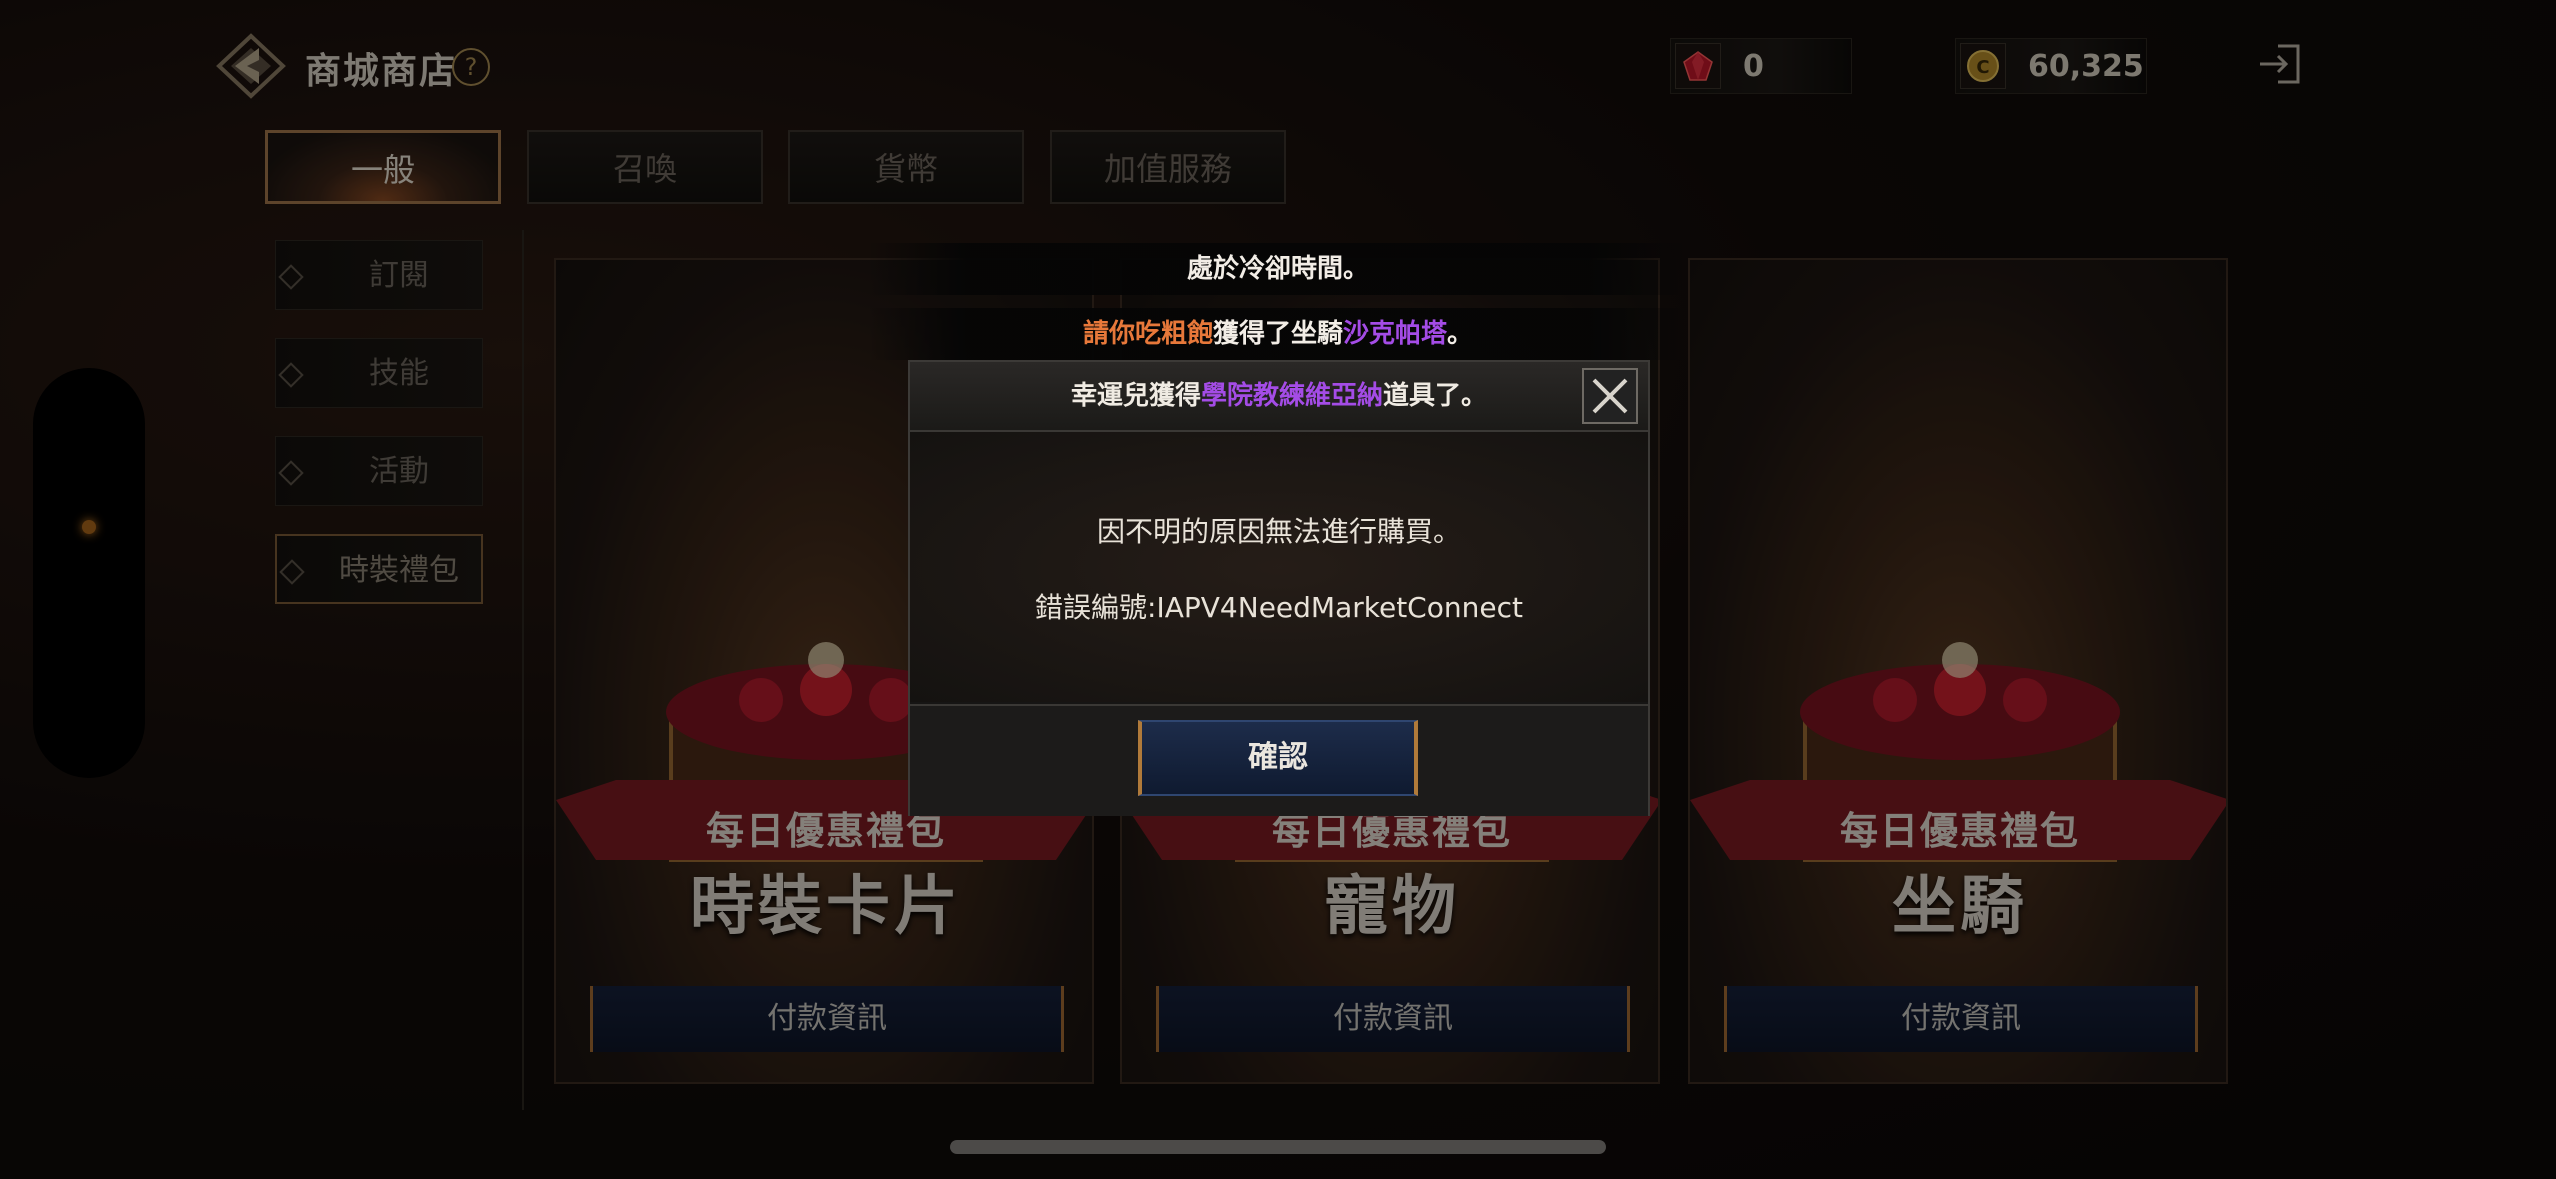 The height and width of the screenshot is (1179, 2556). Describe the element at coordinates (1395, 334) in the screenshot. I see `mount-name: 沙克帕塔` at that location.